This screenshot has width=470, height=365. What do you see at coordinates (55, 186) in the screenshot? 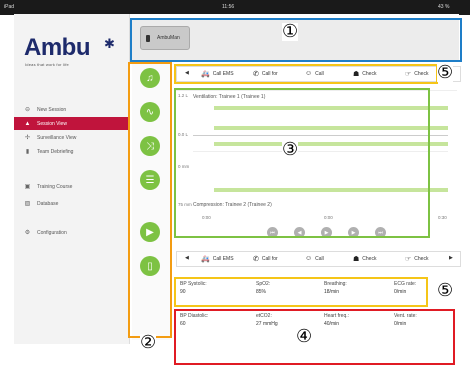
I see `sidebar-item-label: Training Course` at bounding box center [55, 186].